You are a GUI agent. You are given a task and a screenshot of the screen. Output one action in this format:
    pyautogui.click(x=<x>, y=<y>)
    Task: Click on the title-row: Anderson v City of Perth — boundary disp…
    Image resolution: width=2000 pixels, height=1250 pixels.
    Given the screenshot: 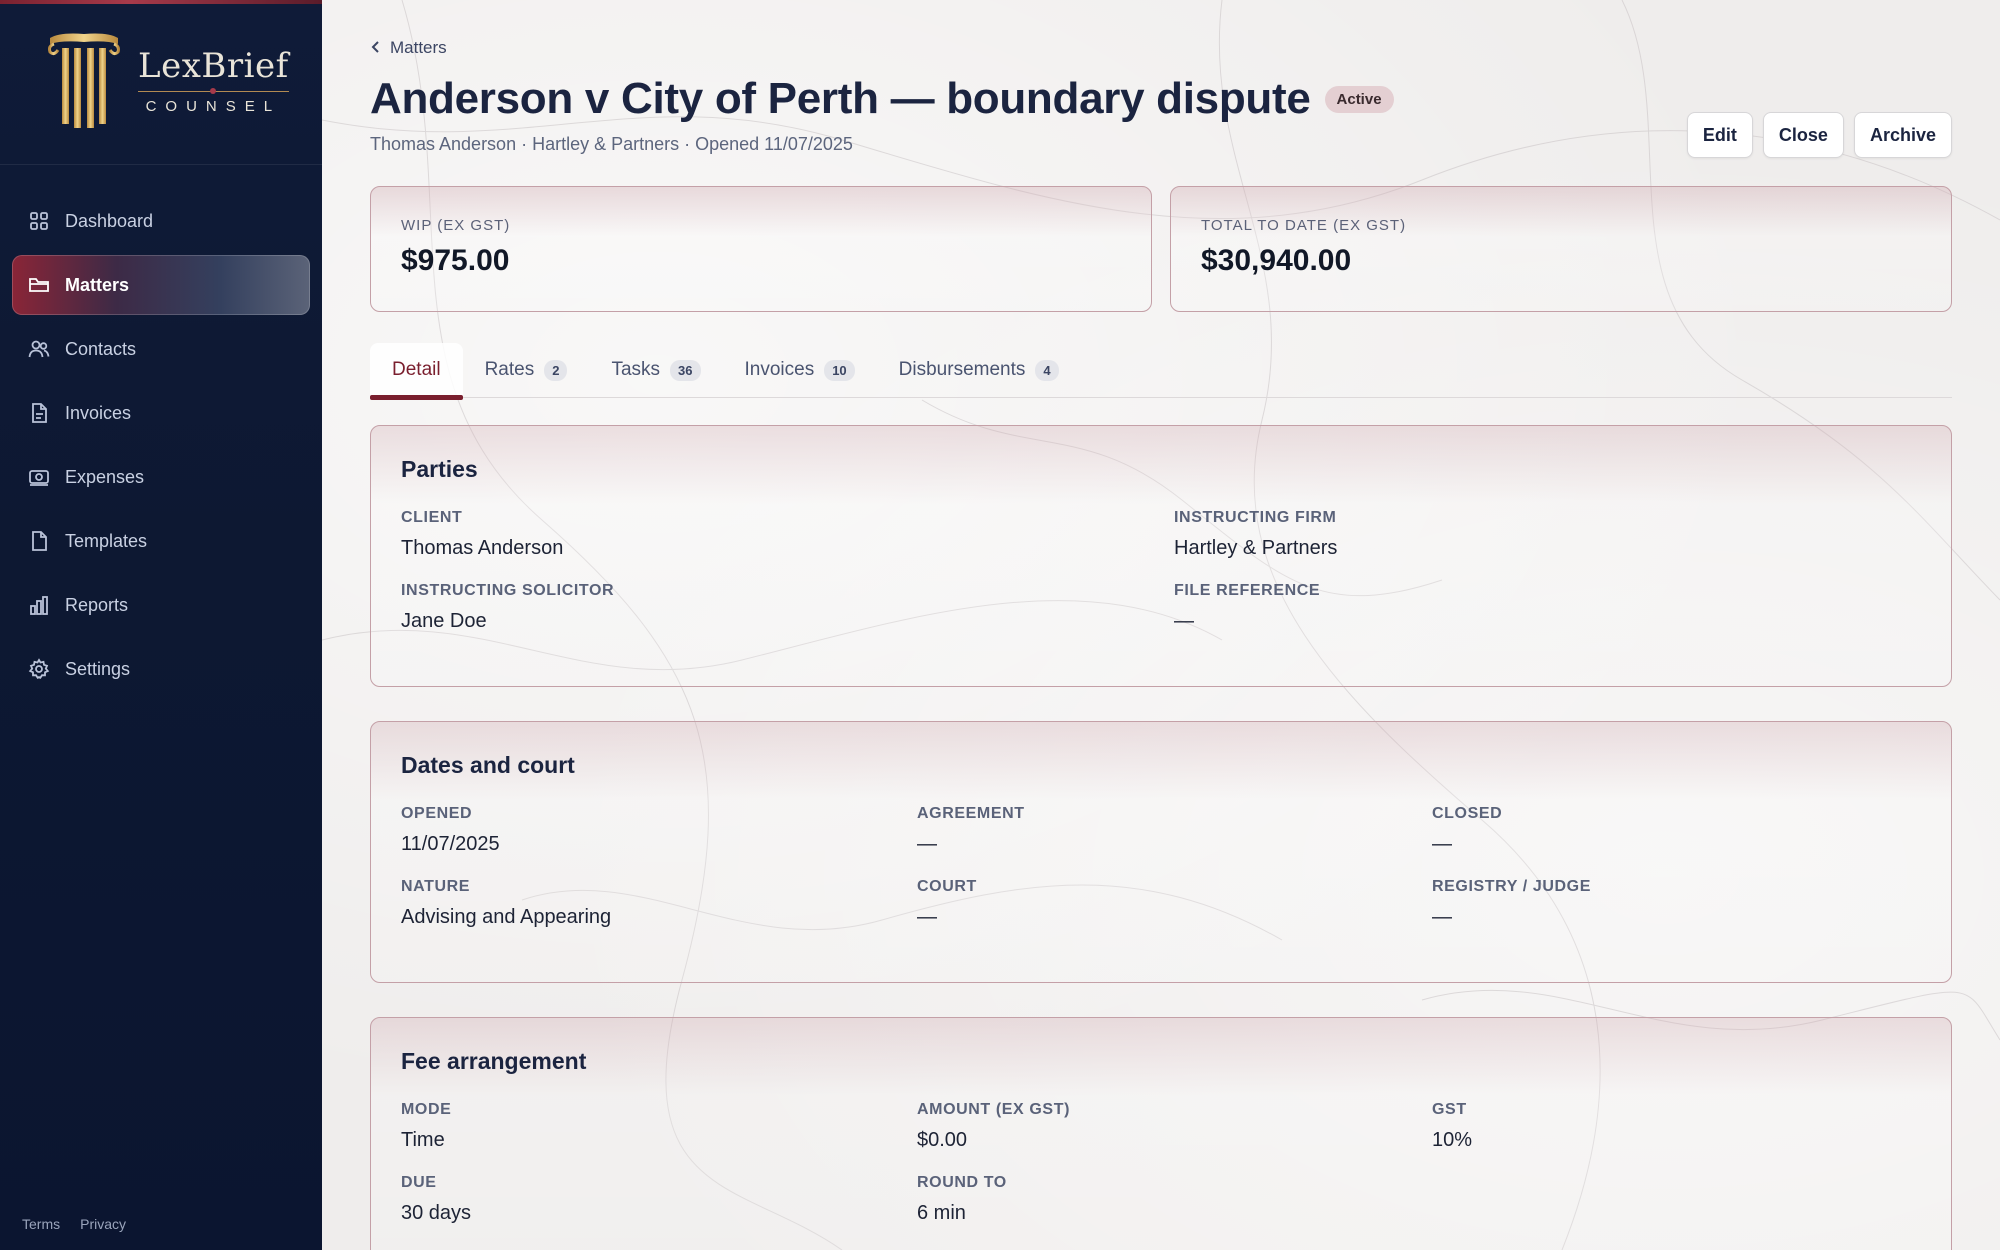 What is the action you would take?
    pyautogui.click(x=882, y=99)
    